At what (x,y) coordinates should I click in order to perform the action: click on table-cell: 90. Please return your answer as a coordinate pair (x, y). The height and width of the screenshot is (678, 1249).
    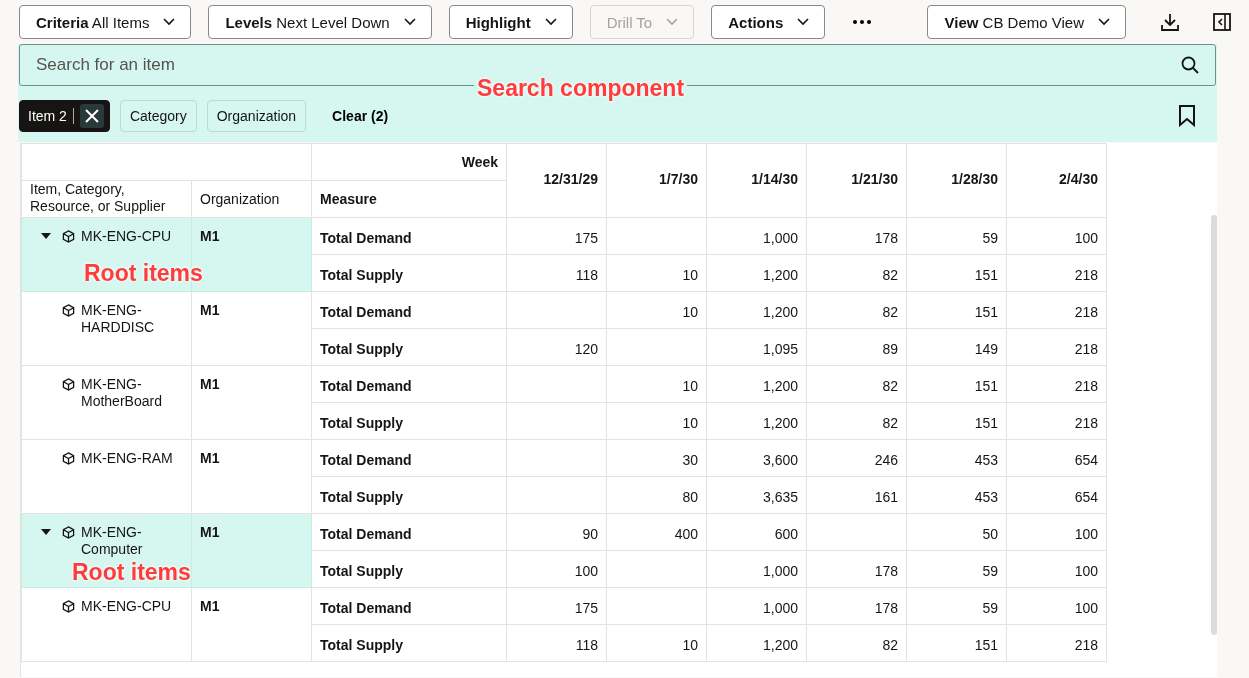
    Looking at the image, I should click on (556, 532).